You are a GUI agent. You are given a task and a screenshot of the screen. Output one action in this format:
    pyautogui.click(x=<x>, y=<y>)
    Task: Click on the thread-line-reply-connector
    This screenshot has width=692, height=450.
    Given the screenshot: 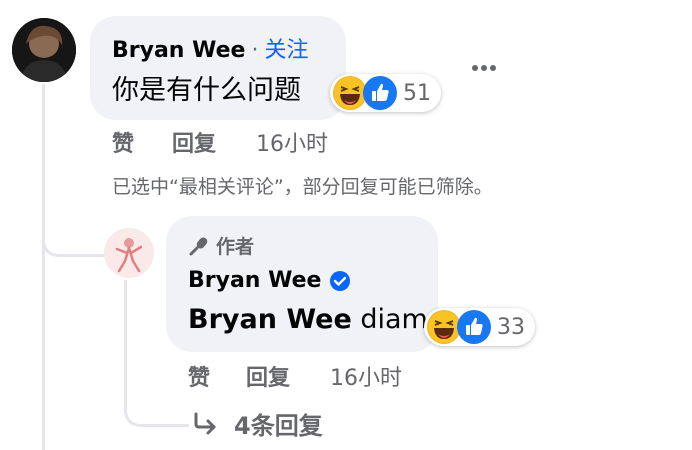 What is the action you would take?
    pyautogui.click(x=156, y=405)
    